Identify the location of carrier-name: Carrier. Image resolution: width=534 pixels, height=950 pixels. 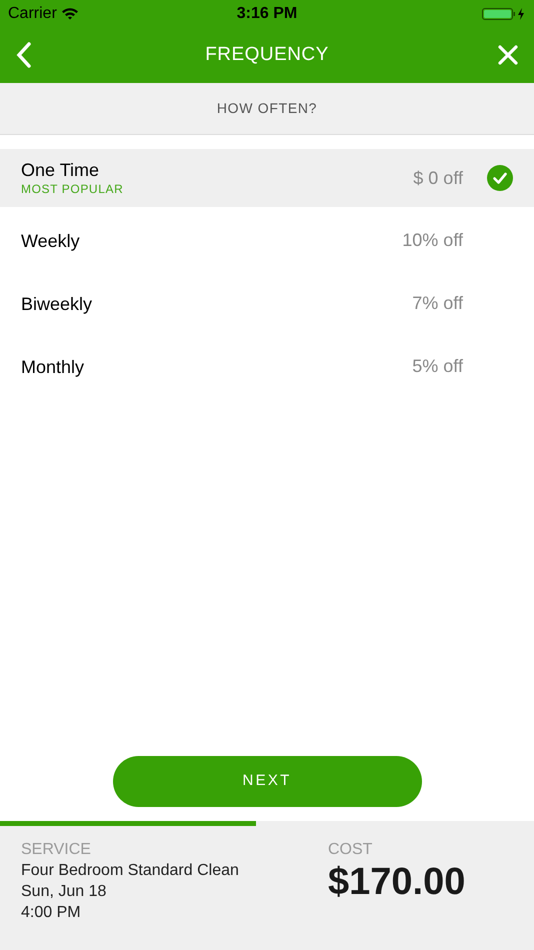
(32, 14).